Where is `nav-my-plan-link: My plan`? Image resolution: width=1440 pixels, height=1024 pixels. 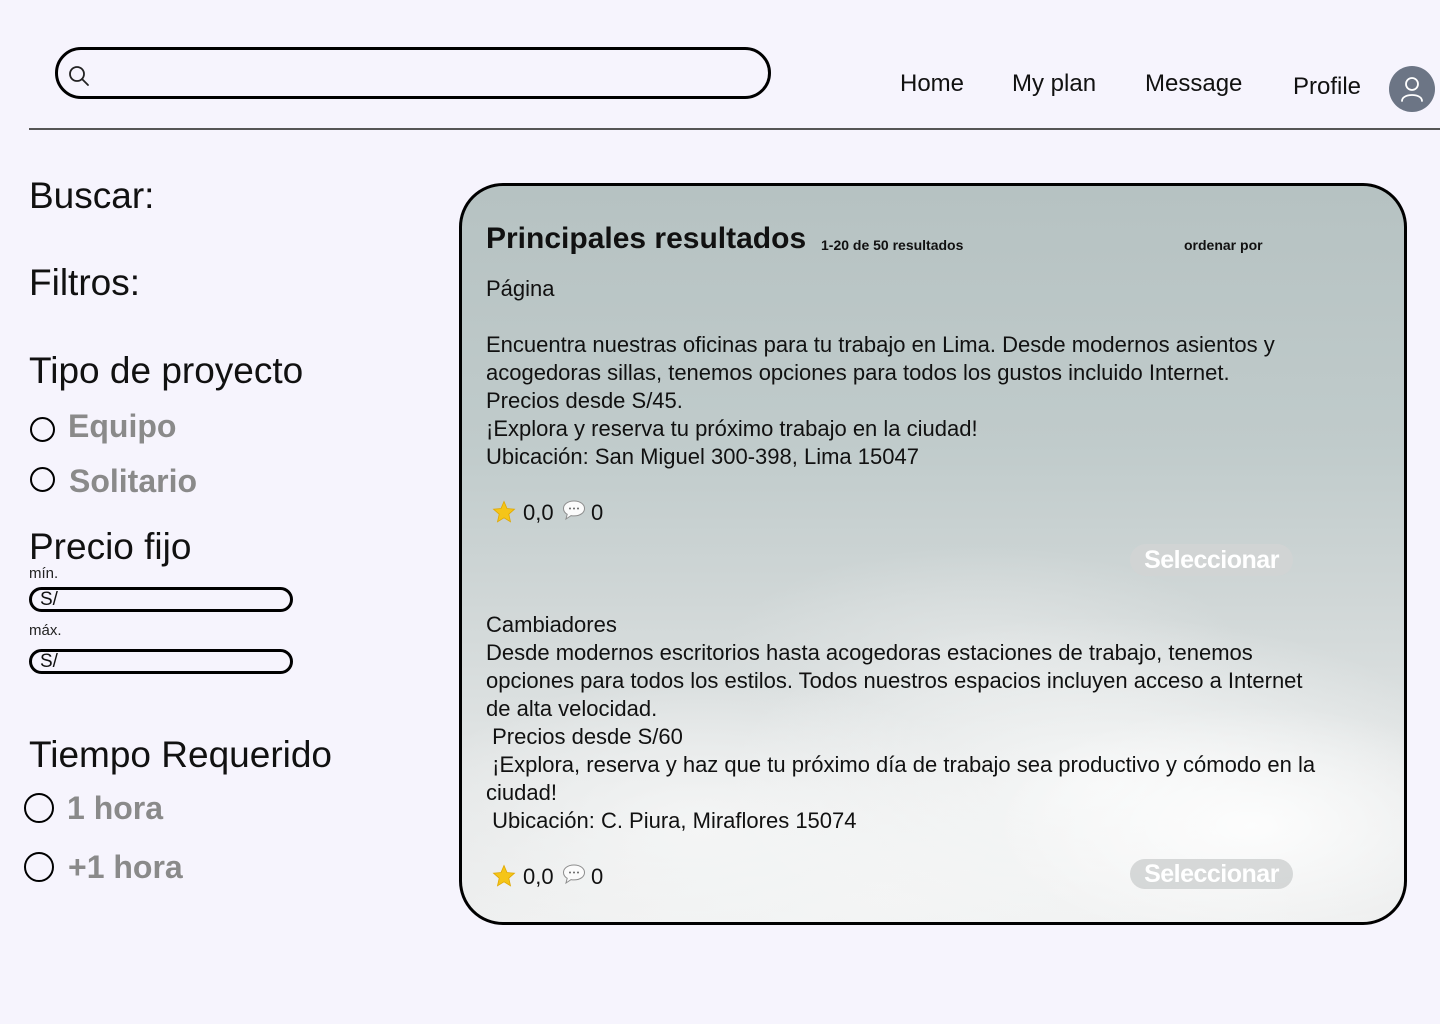 nav-my-plan-link: My plan is located at coordinates (1054, 84).